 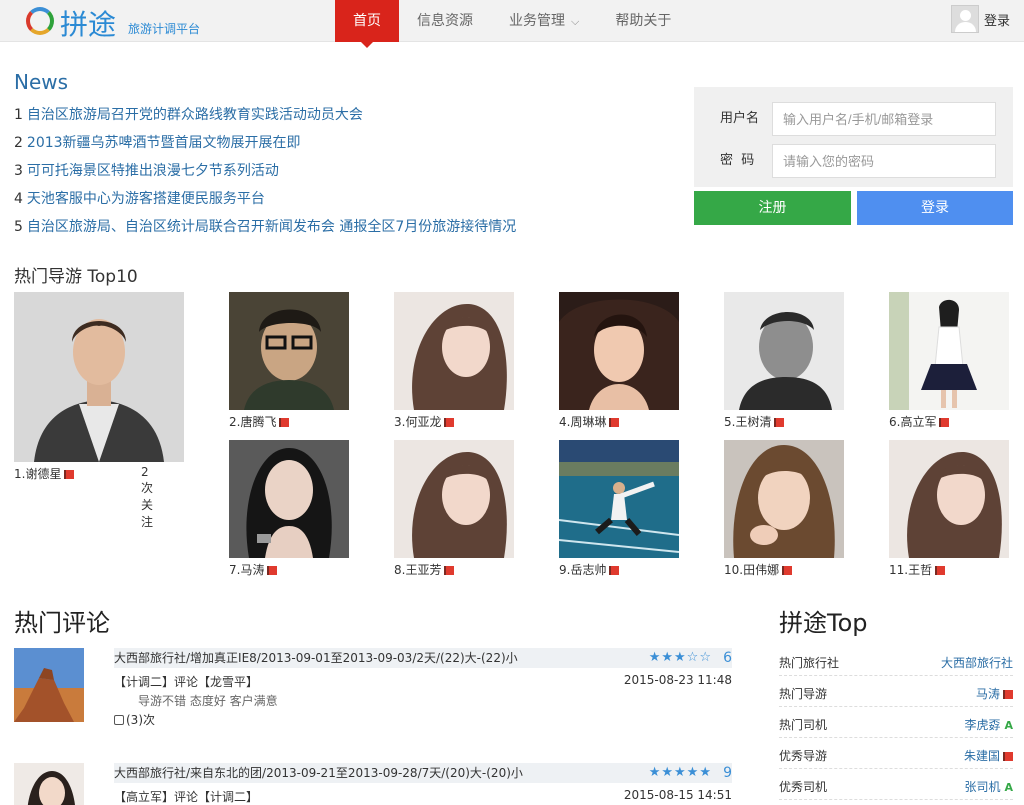 I want to click on guide-name: 4.周琳琳, so click(x=582, y=422).